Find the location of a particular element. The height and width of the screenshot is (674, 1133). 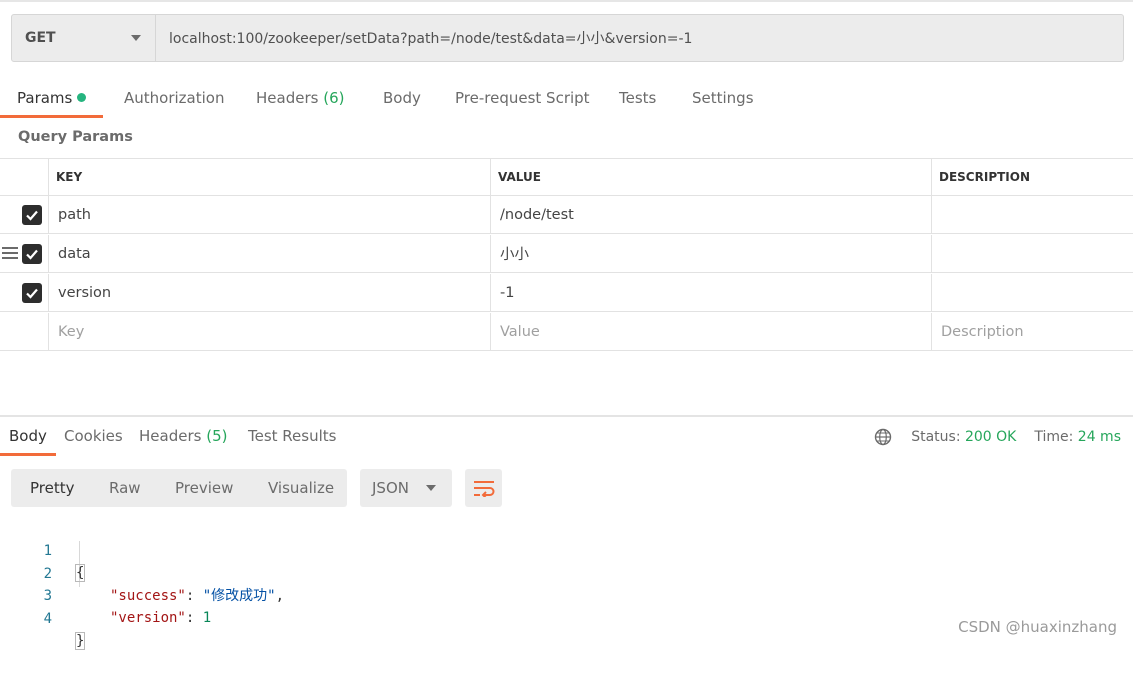

table-row-new: Key Value Description is located at coordinates (566, 332).